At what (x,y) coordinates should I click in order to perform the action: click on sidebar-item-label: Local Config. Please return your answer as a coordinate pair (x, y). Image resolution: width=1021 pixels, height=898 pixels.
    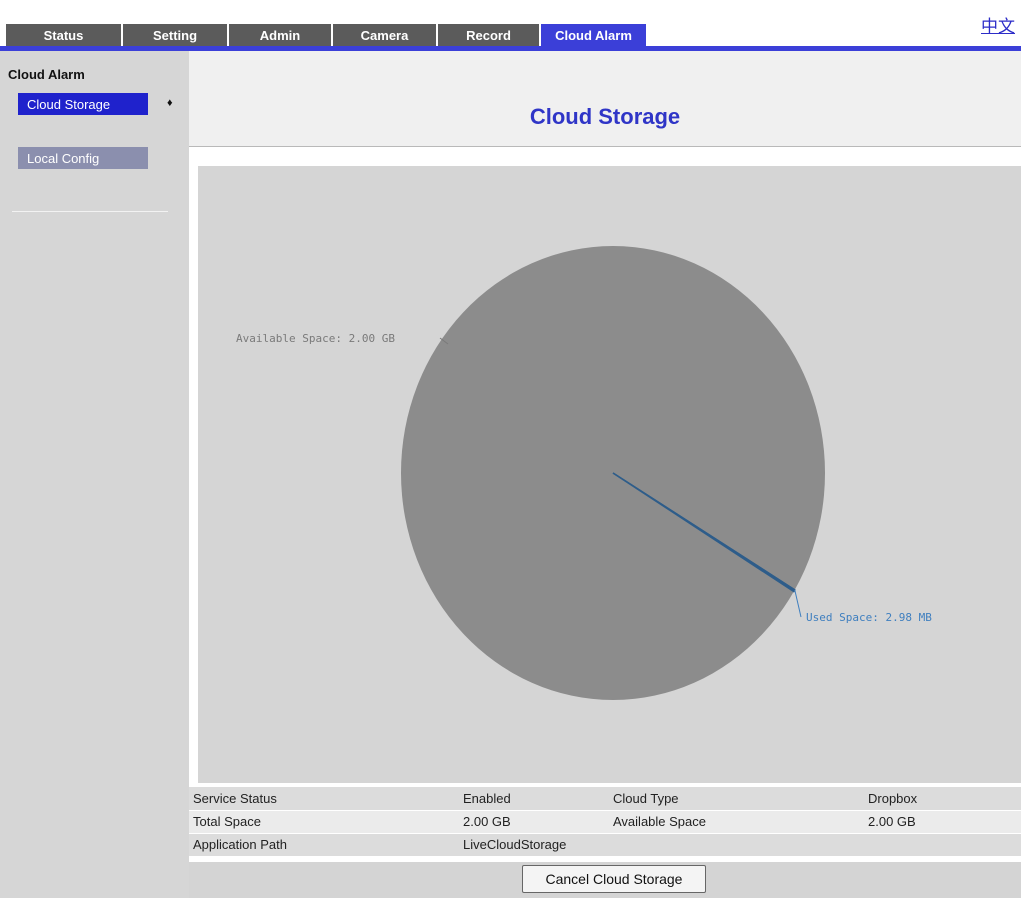
    Looking at the image, I should click on (63, 158).